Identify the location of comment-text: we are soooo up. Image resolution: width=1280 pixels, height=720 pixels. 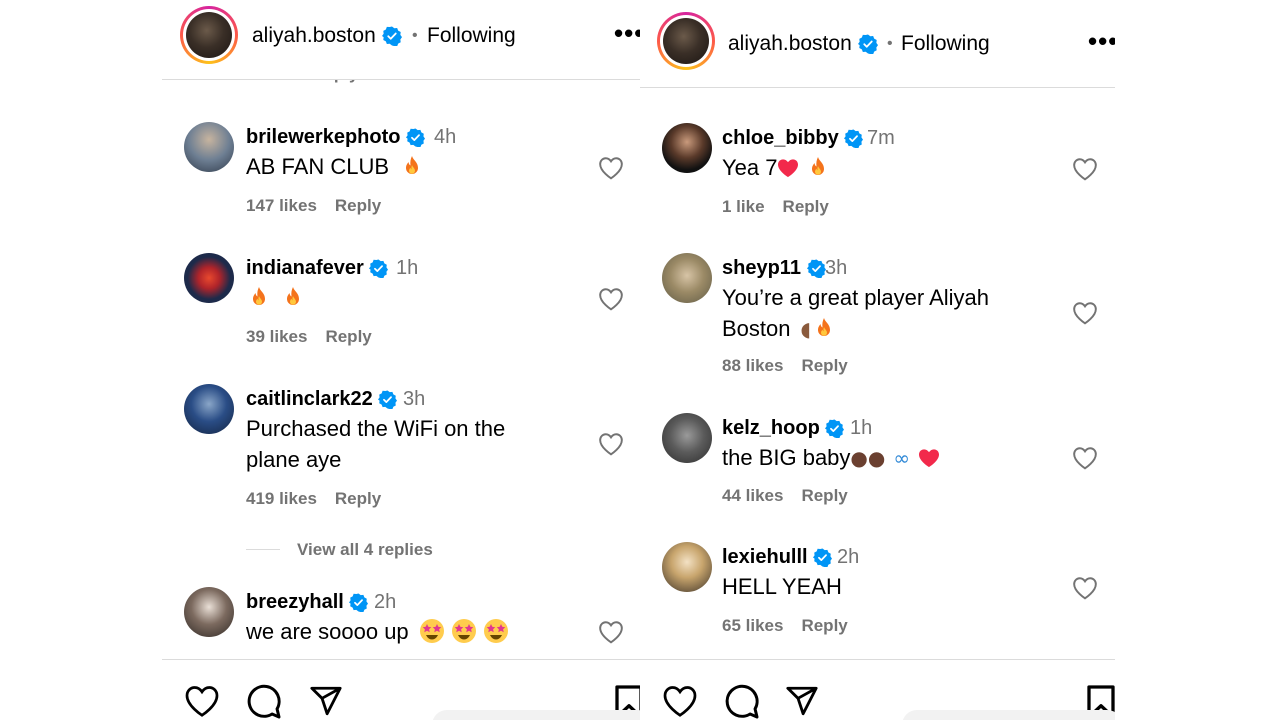
(380, 631).